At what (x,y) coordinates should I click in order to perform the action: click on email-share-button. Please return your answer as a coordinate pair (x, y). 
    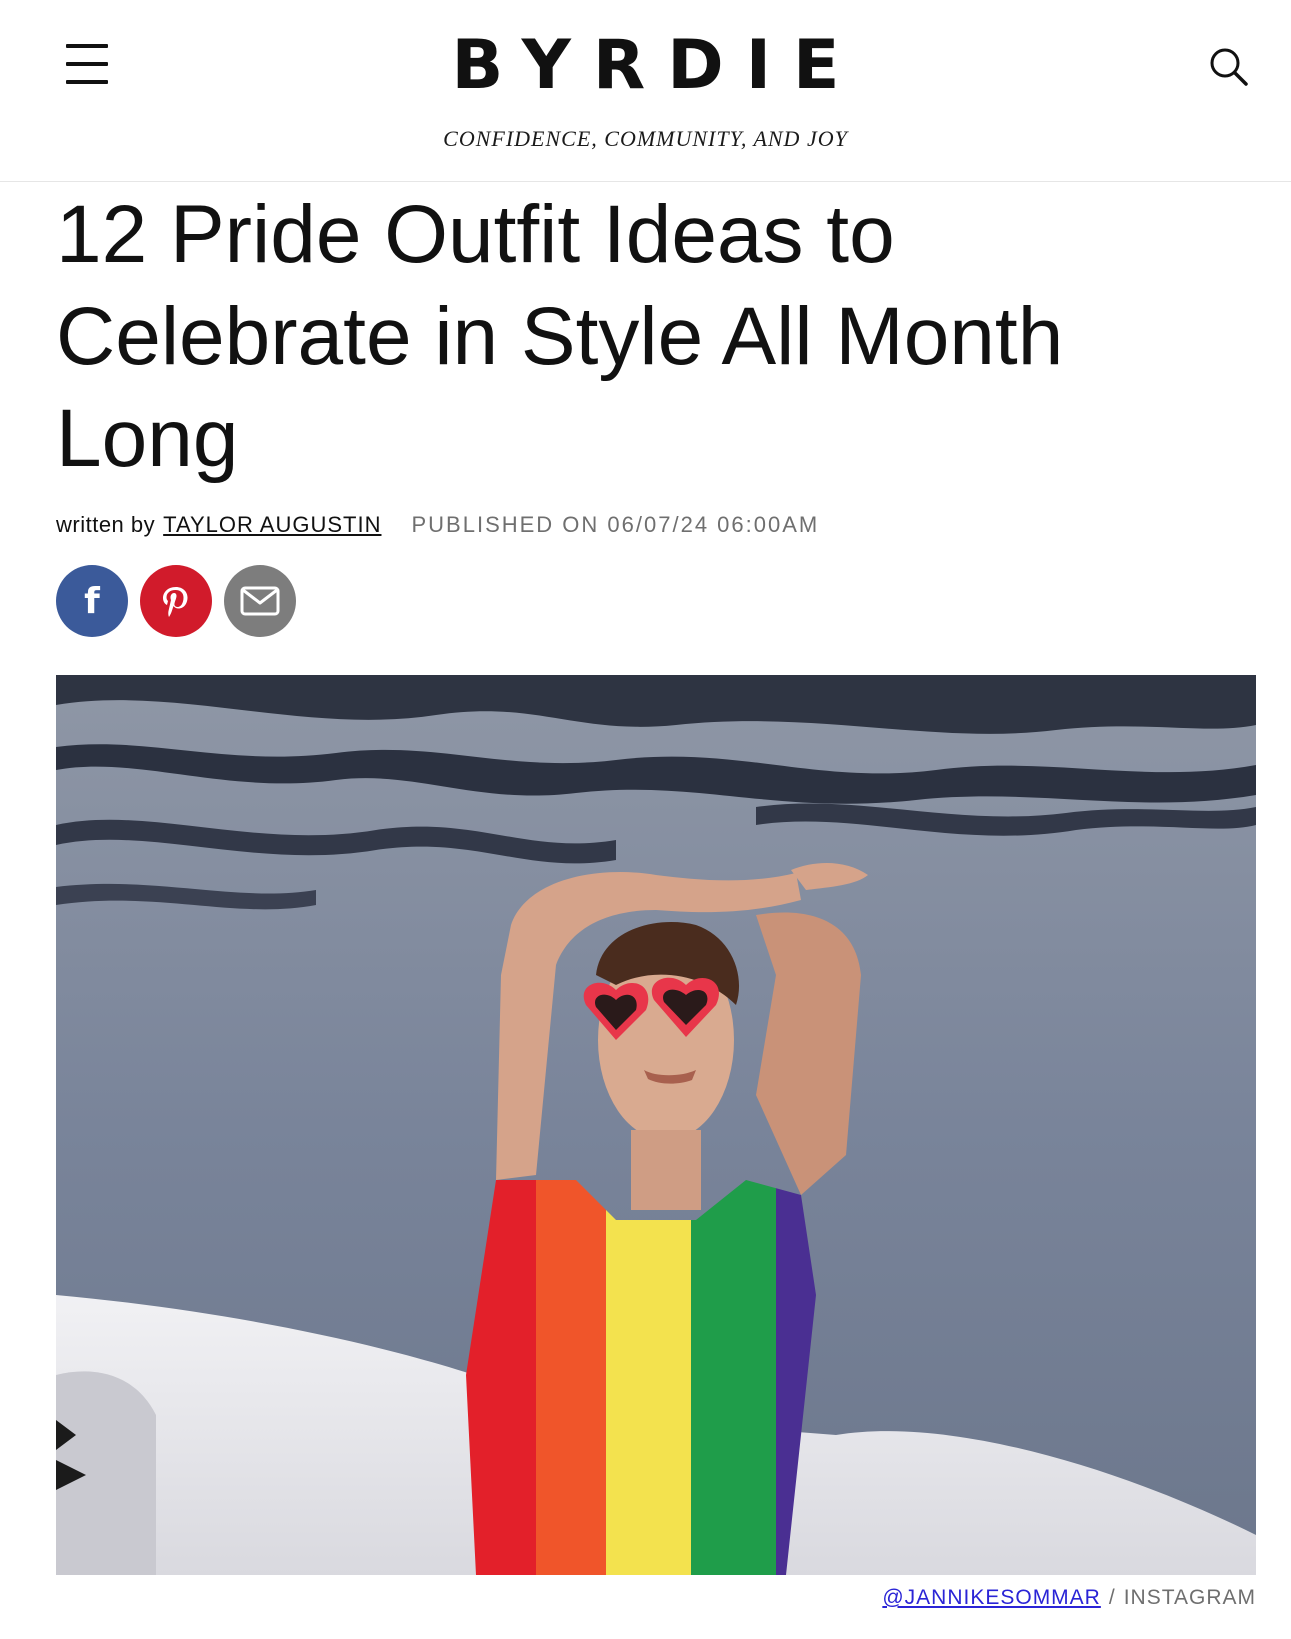
    Looking at the image, I should click on (260, 601).